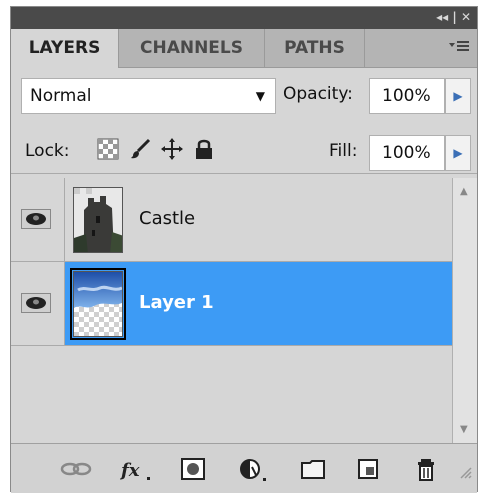 This screenshot has width=481, height=495. I want to click on adjustment-layer-icon, so click(254, 469).